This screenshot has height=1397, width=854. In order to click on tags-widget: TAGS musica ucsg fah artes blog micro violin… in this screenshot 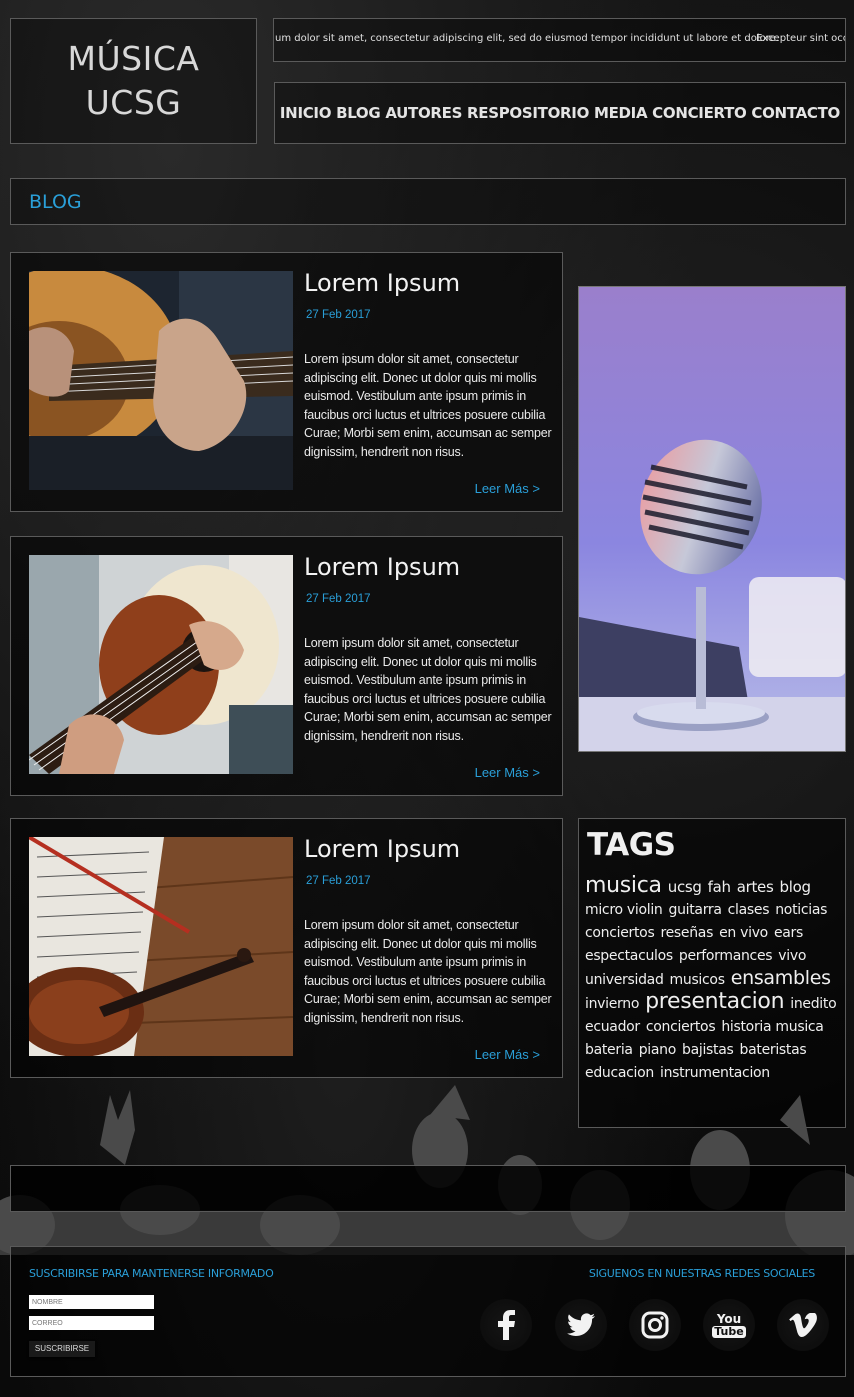, I will do `click(712, 973)`.